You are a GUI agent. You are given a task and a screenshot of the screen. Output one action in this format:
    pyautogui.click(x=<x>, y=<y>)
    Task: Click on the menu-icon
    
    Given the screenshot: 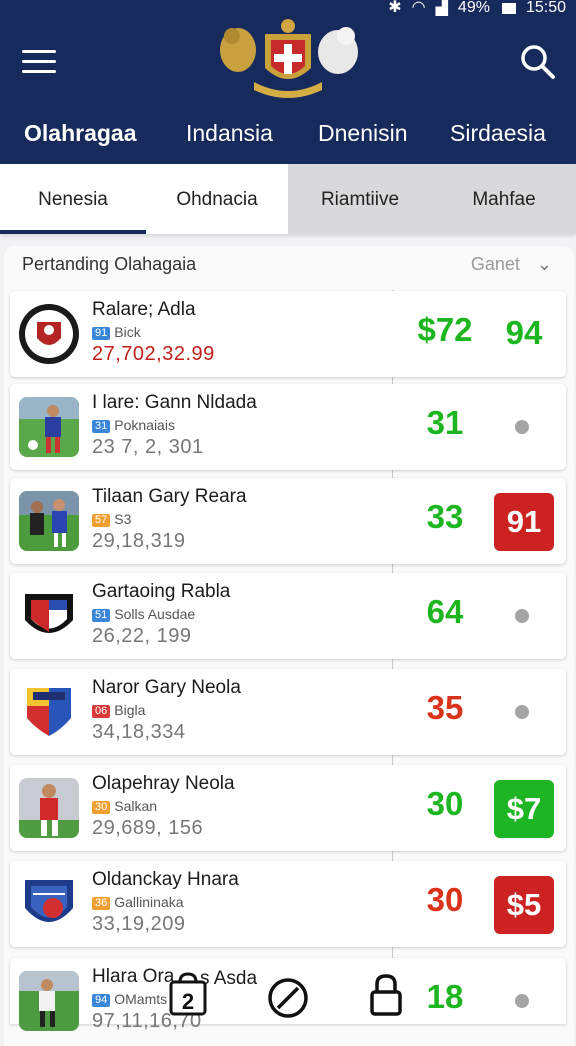 What is the action you would take?
    pyautogui.click(x=39, y=61)
    